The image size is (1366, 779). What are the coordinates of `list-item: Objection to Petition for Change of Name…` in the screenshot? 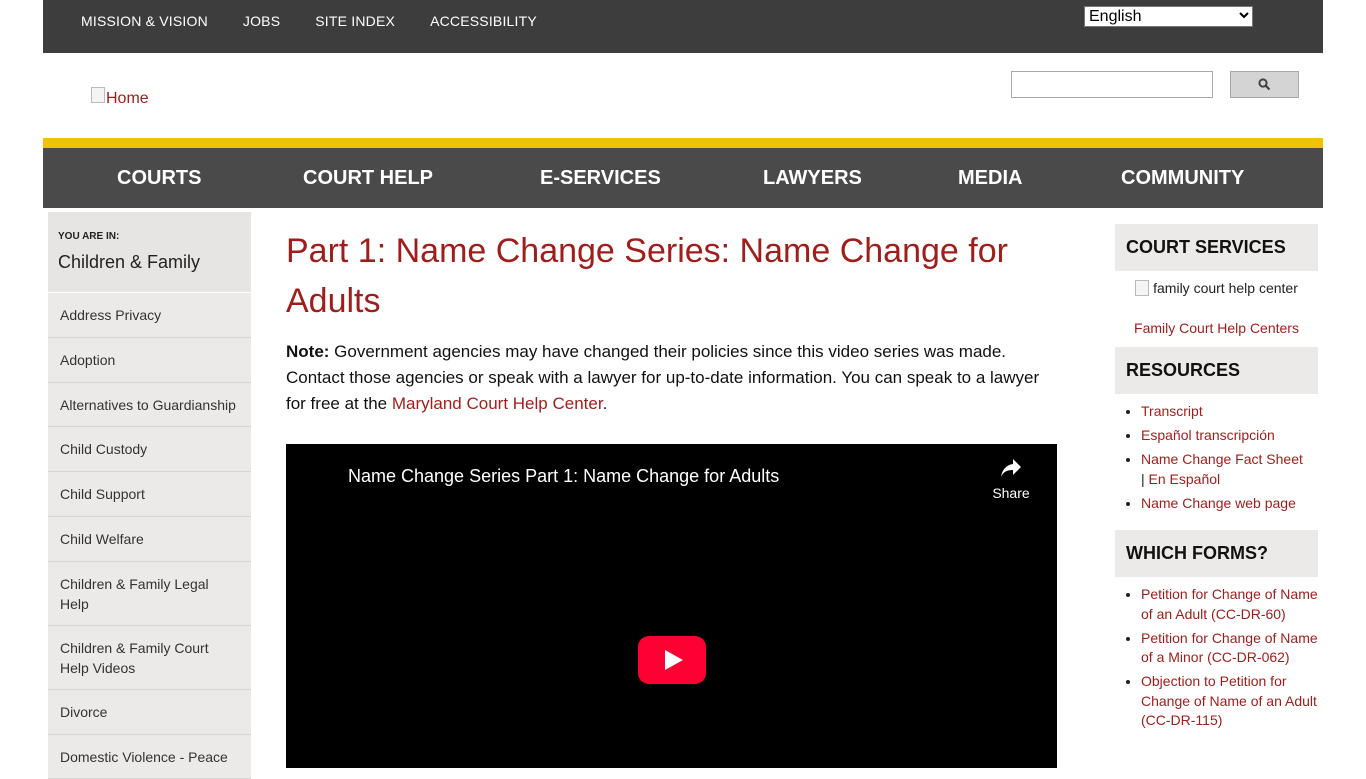 It's located at (1236, 701).